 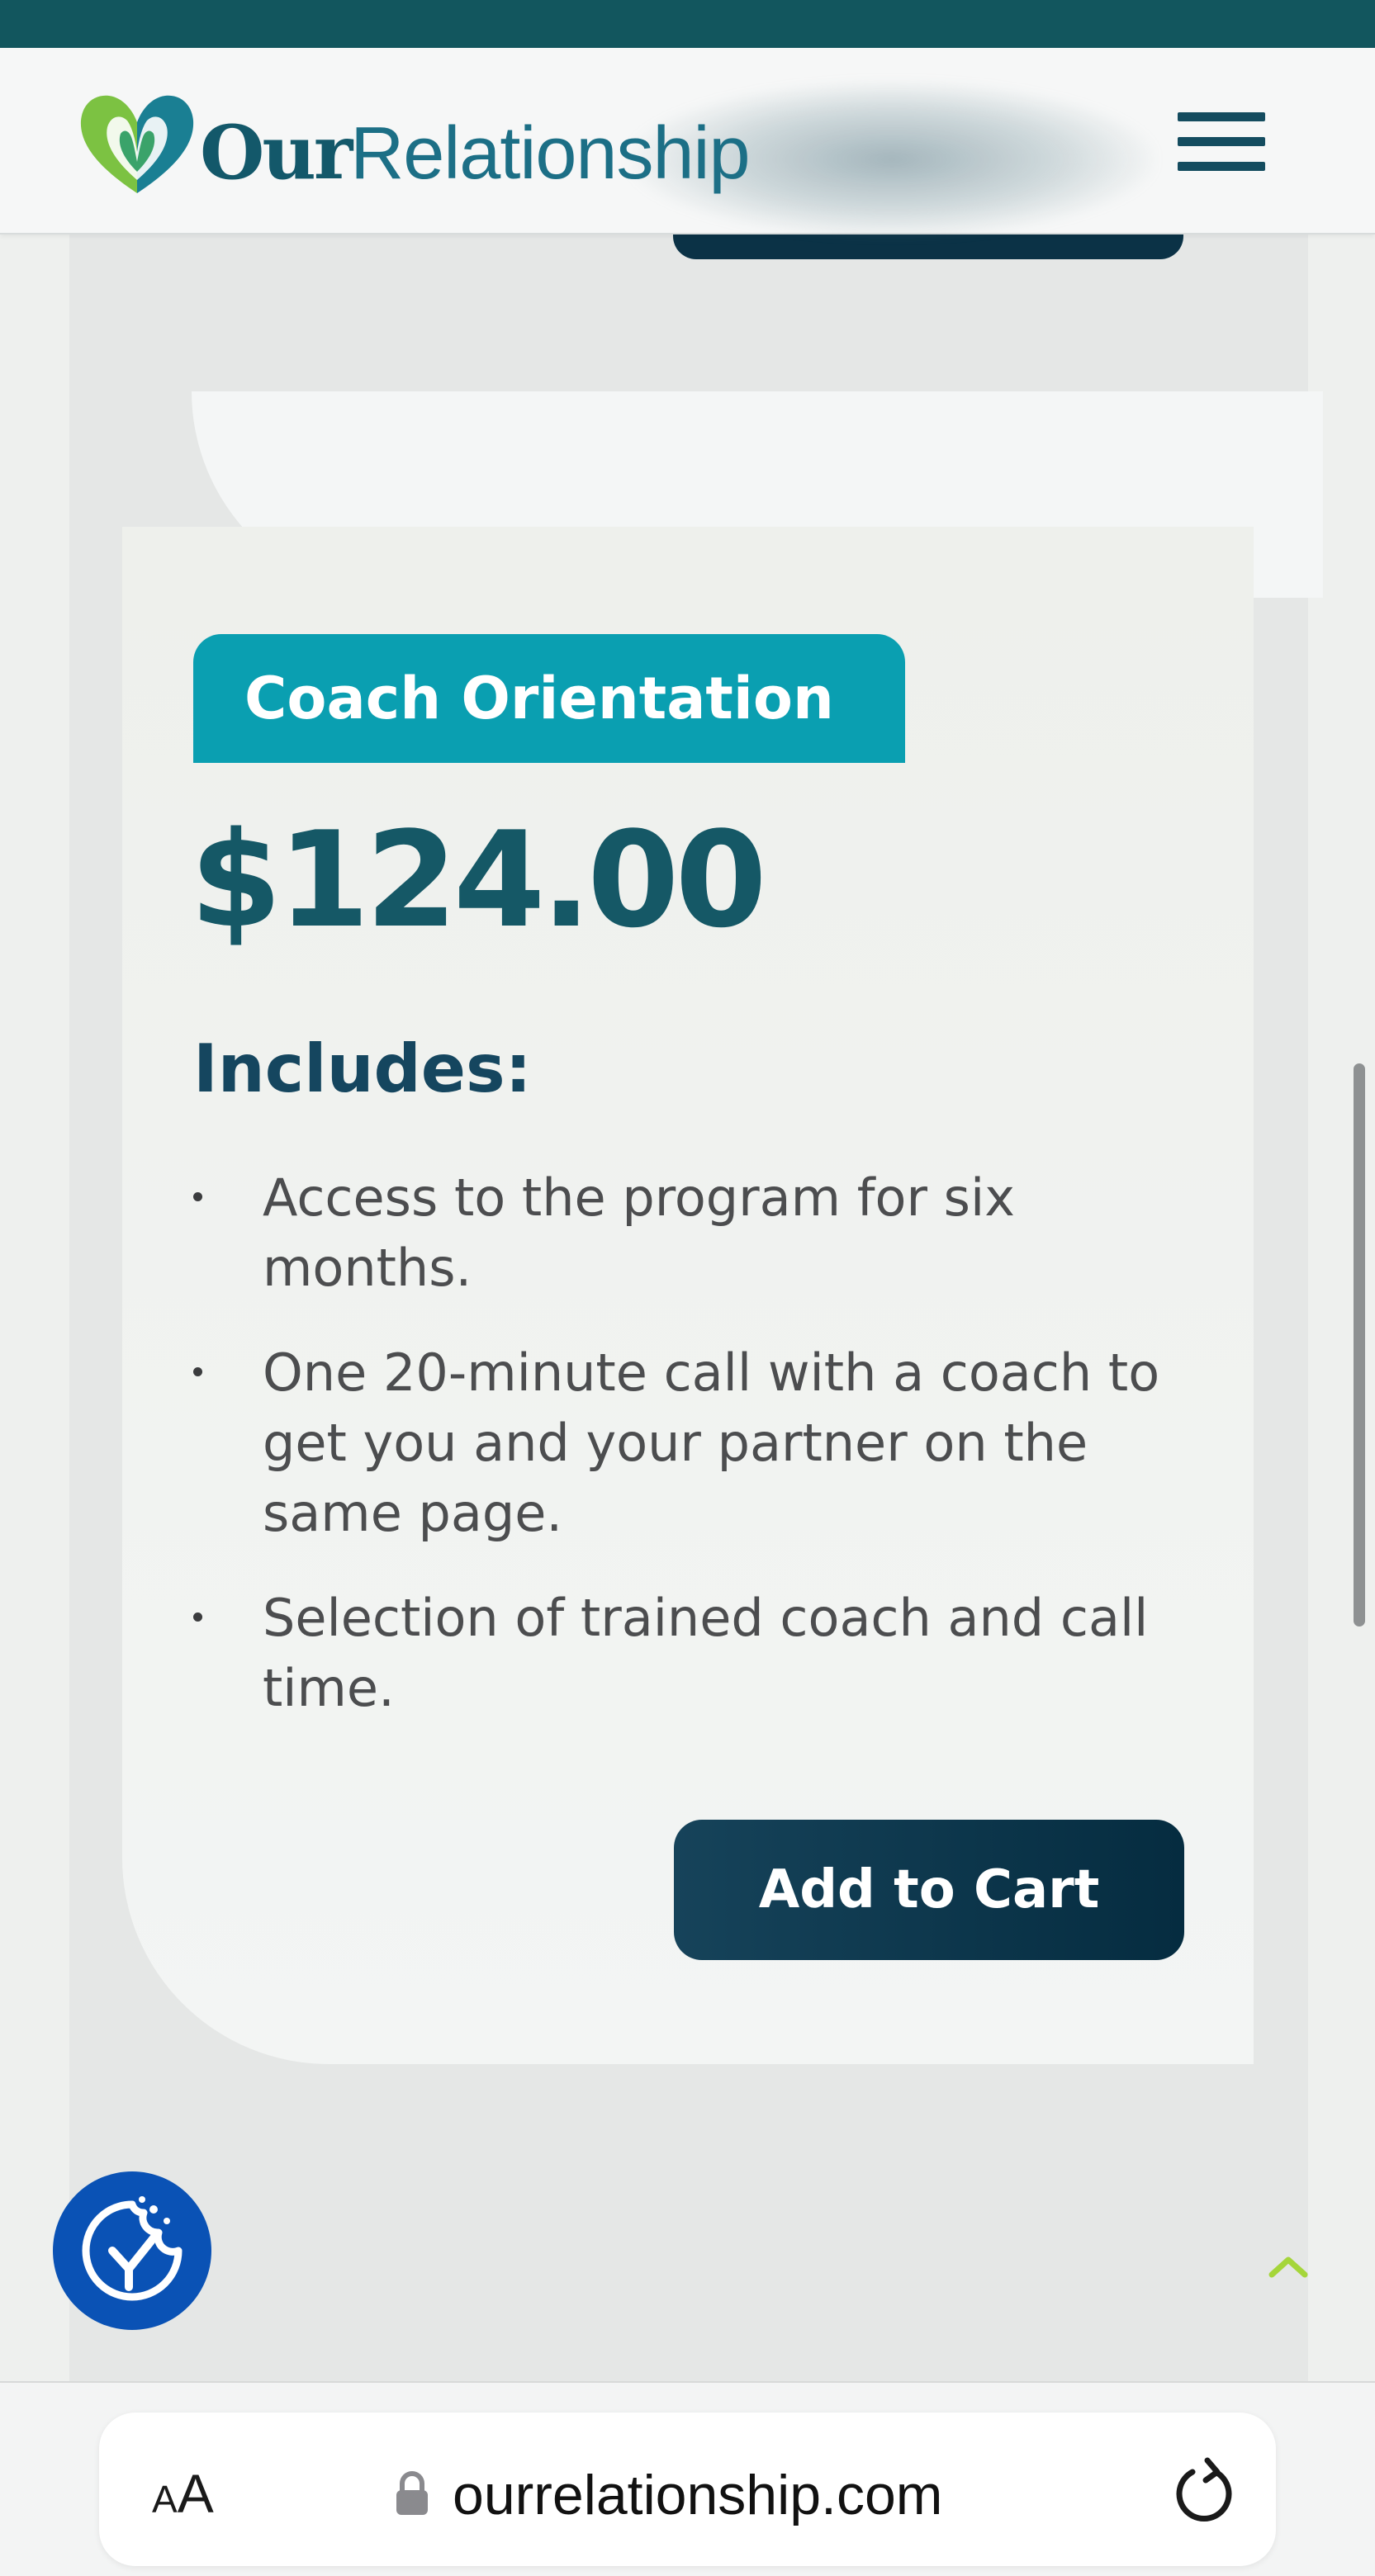 I want to click on includes-heading: Includes:, so click(x=362, y=1068).